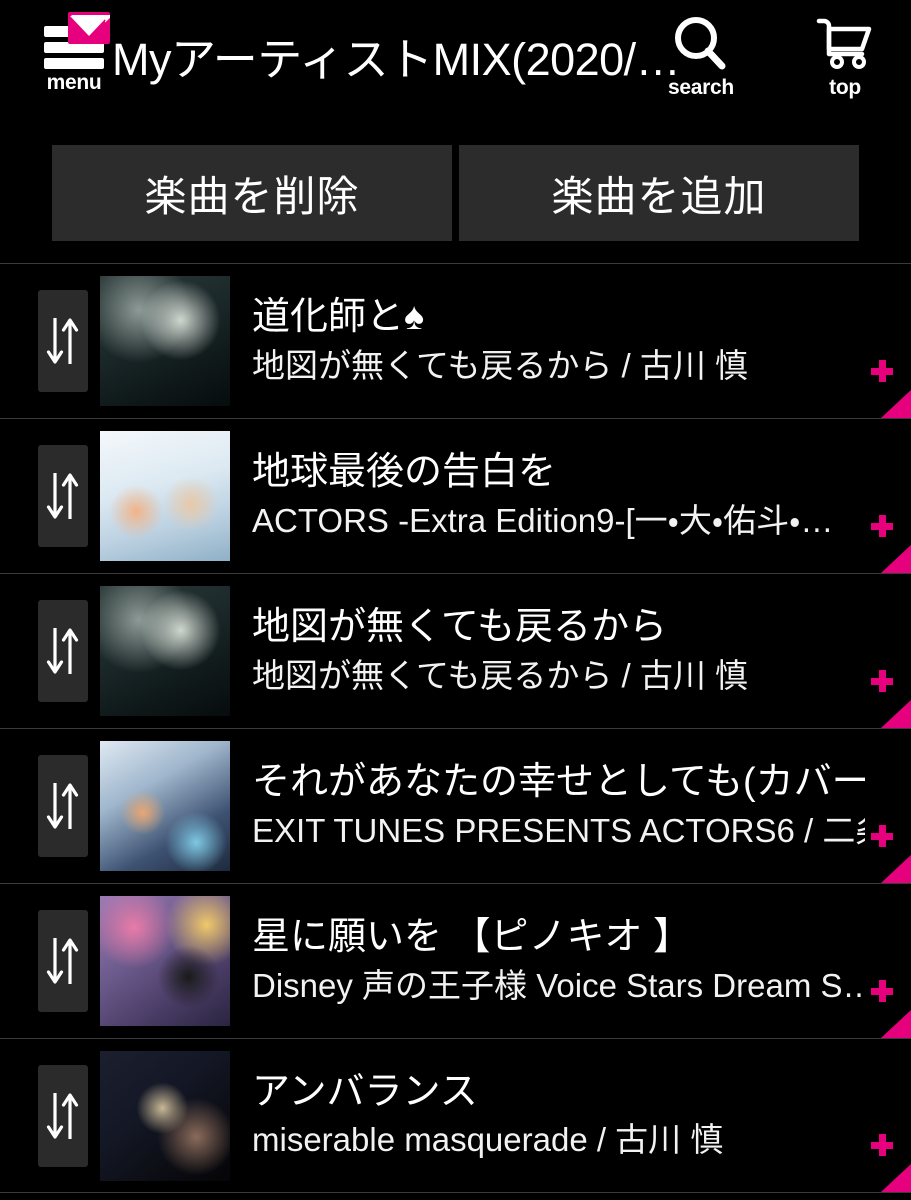 This screenshot has height=1200, width=911. What do you see at coordinates (165, 341) in the screenshot?
I see `artwork-dokeshi-to-spade` at bounding box center [165, 341].